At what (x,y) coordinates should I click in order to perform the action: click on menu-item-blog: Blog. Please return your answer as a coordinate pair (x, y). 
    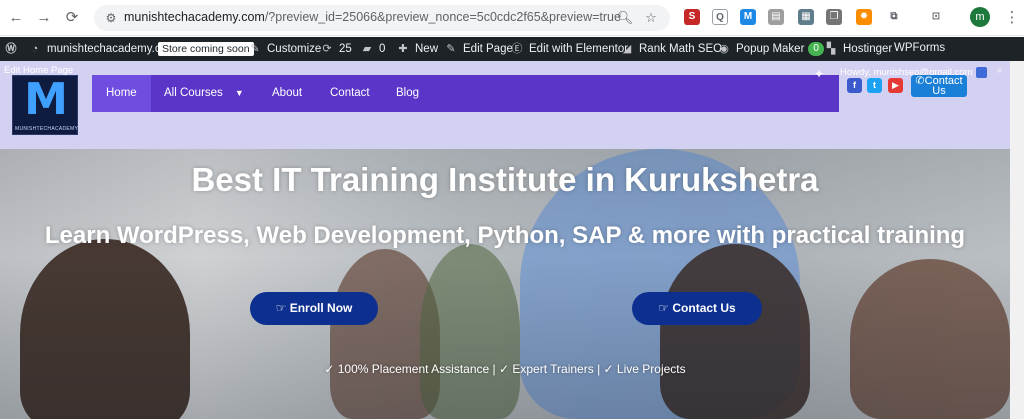
    Looking at the image, I should click on (407, 93).